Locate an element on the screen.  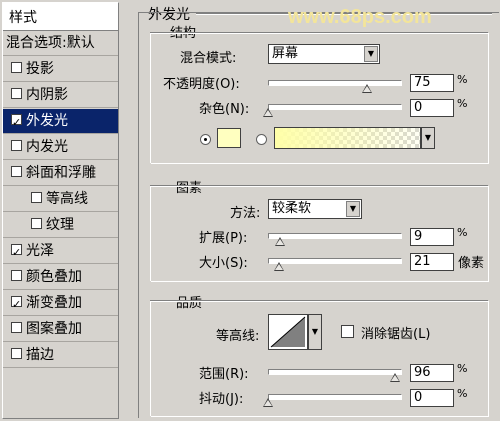
style-item-label: 斜面和浮雕 is located at coordinates (61, 173).